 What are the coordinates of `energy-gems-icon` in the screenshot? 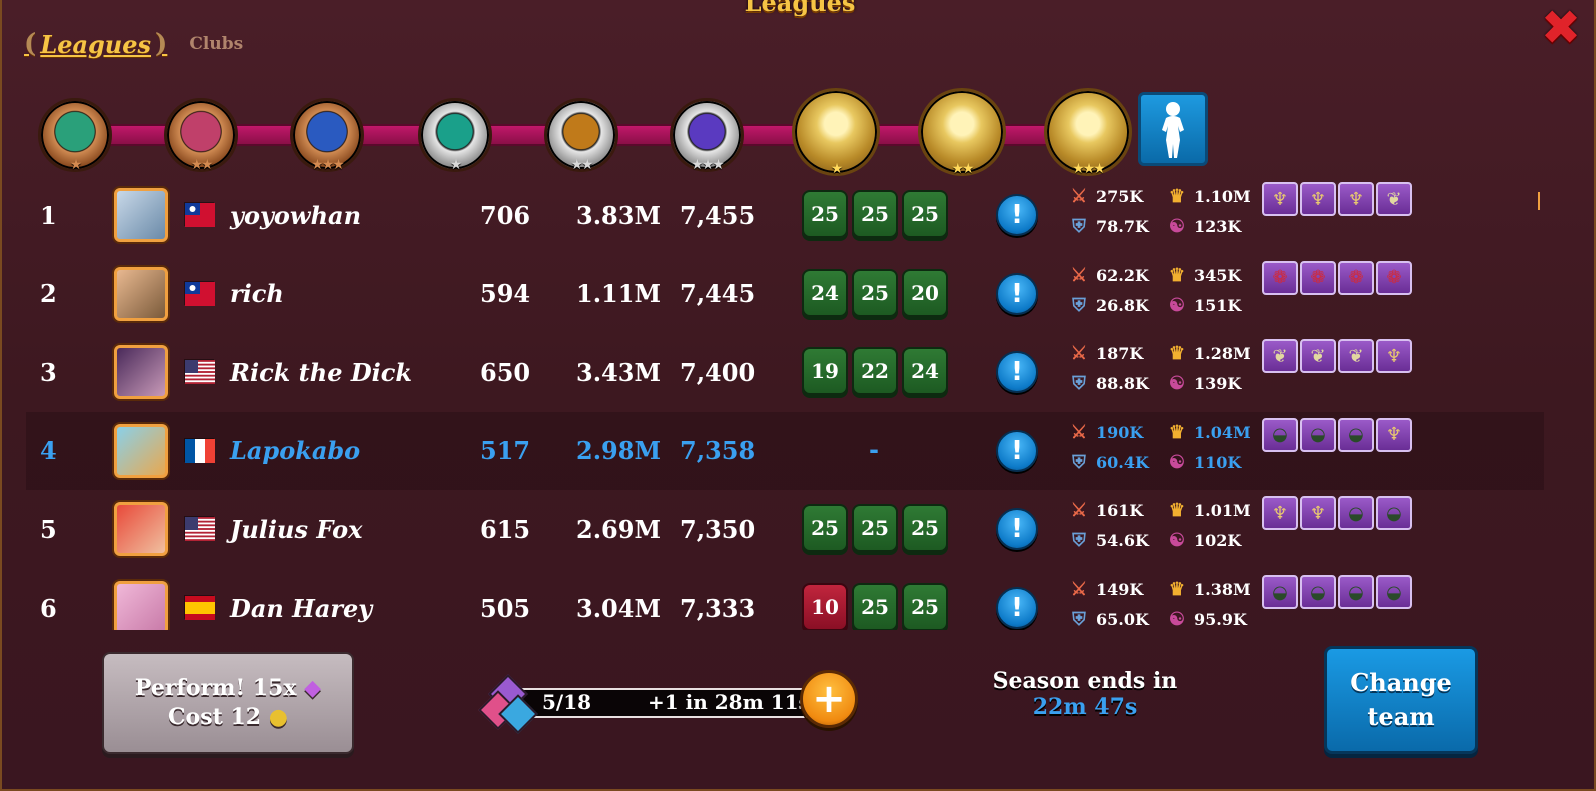 It's located at (509, 704).